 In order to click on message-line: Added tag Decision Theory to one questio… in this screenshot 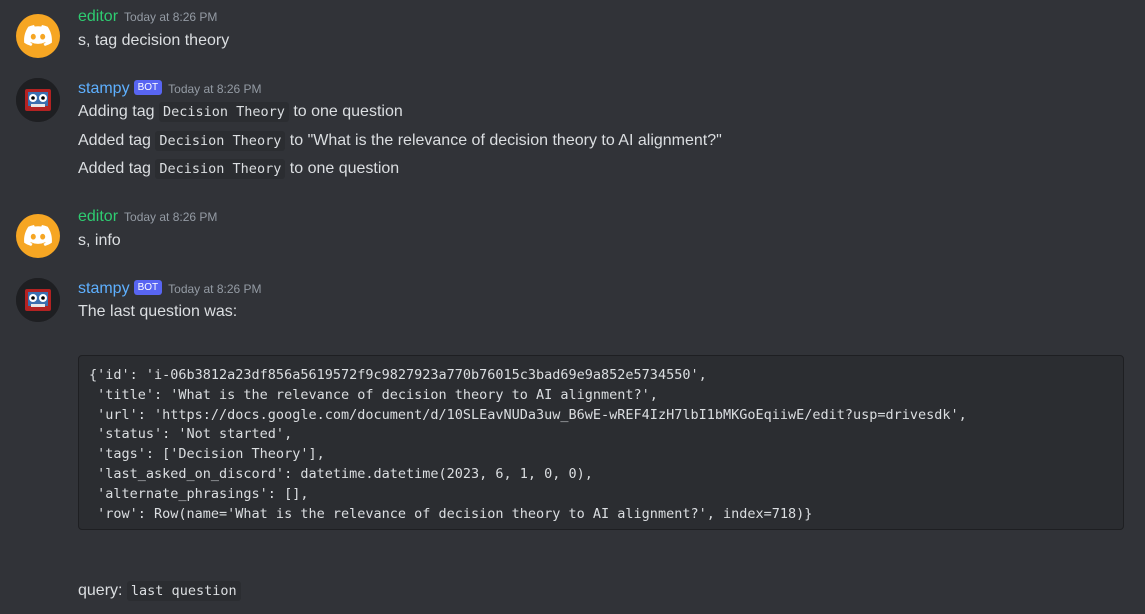, I will do `click(239, 169)`.